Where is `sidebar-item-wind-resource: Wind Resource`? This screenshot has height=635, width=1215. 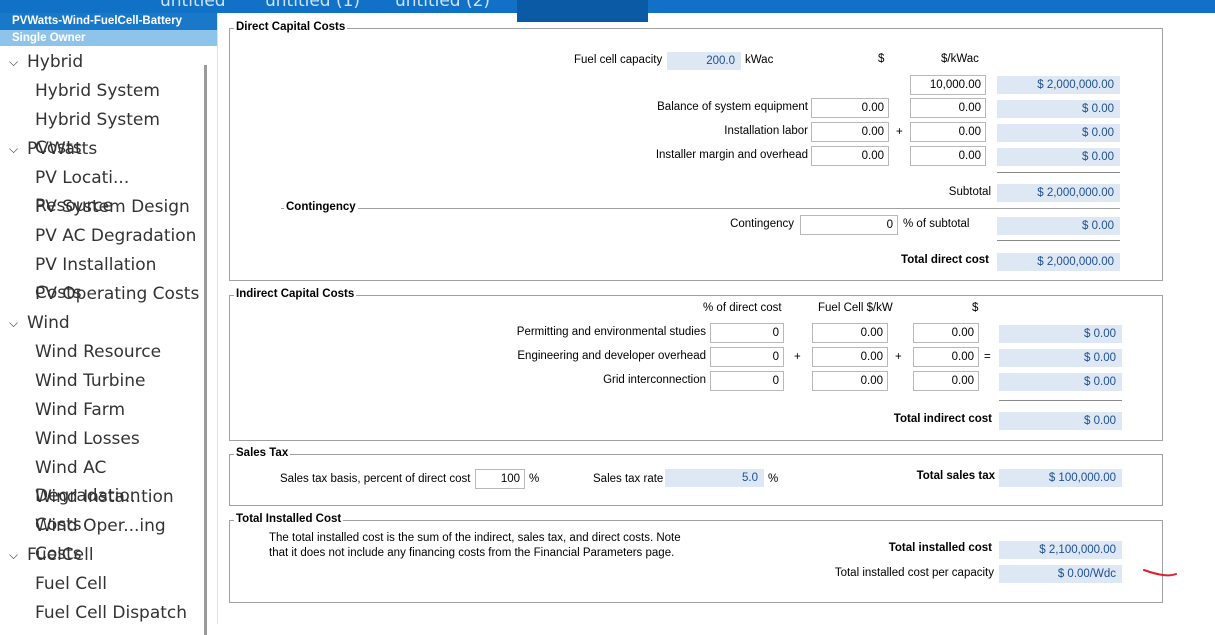
sidebar-item-wind-resource: Wind Resource is located at coordinates (102, 352).